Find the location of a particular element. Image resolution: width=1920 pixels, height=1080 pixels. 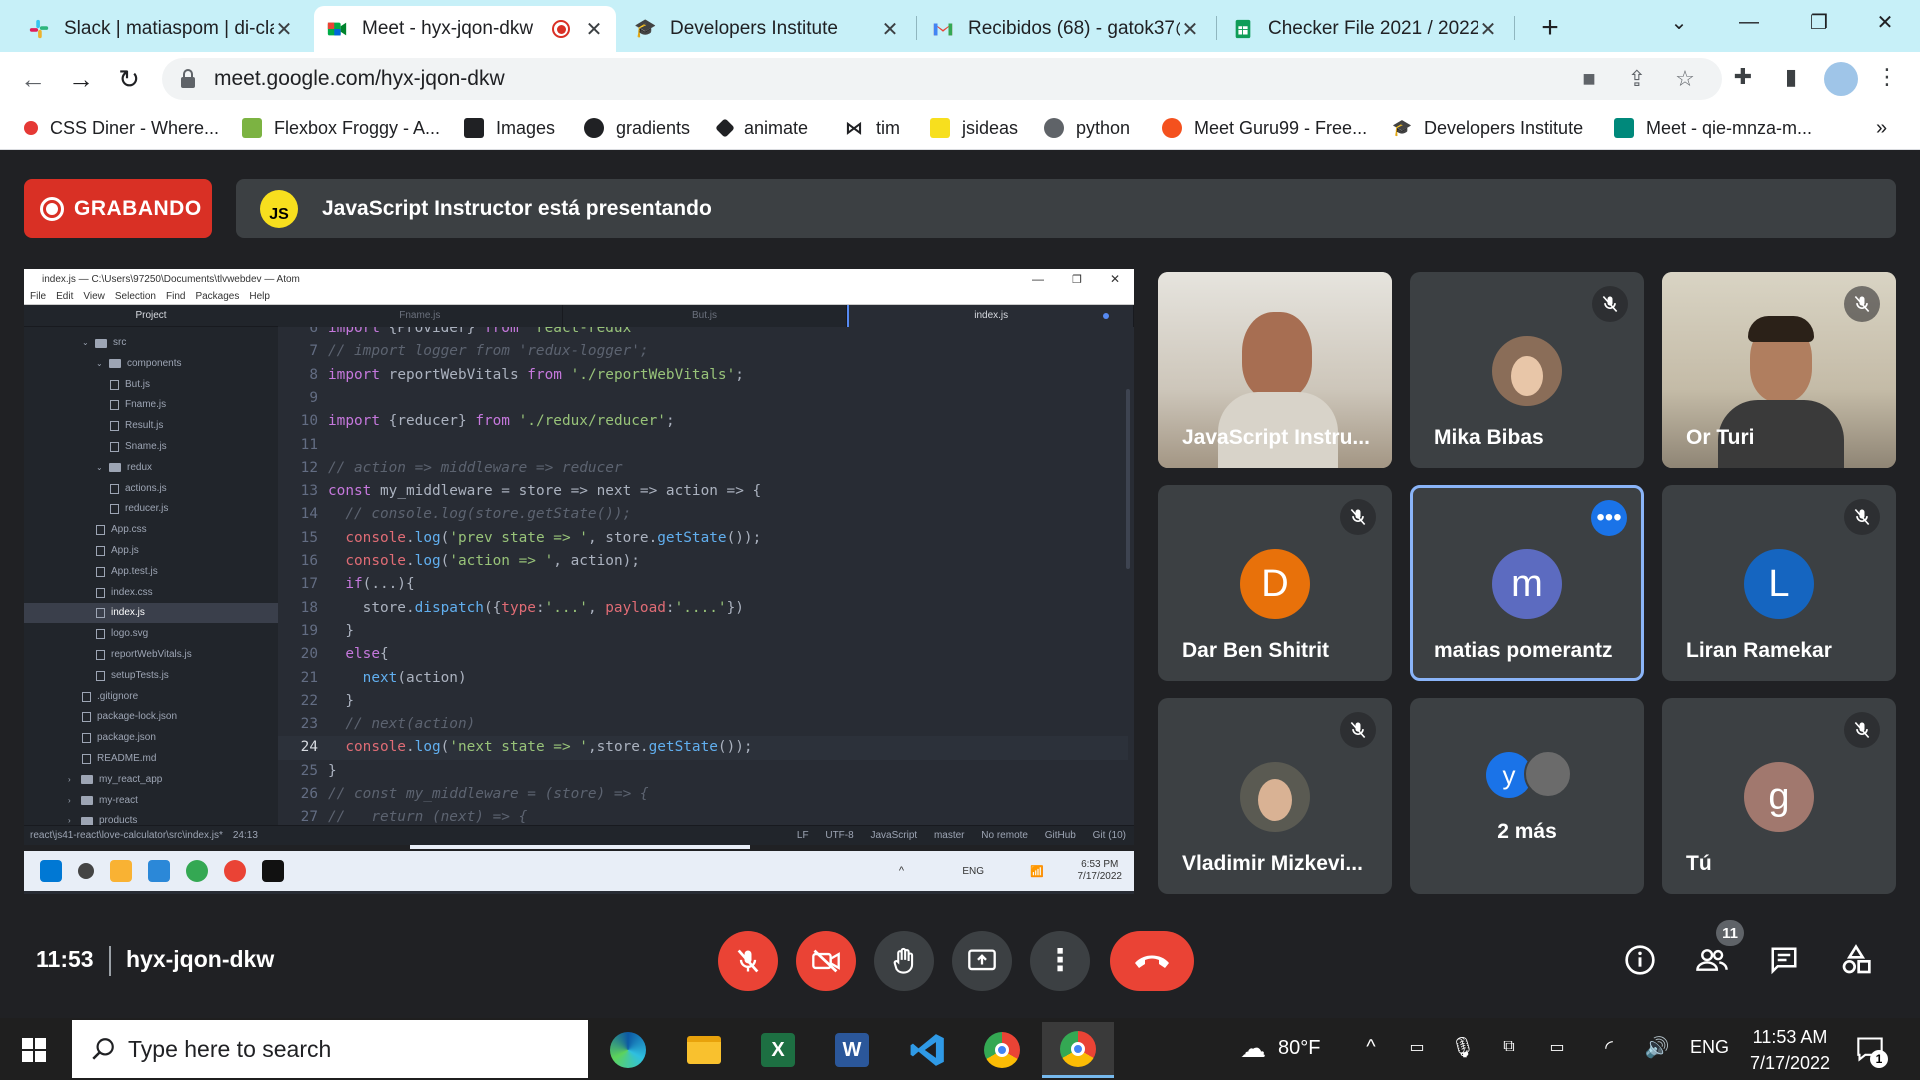

taskbar-chrome-profile is located at coordinates (1078, 1050).